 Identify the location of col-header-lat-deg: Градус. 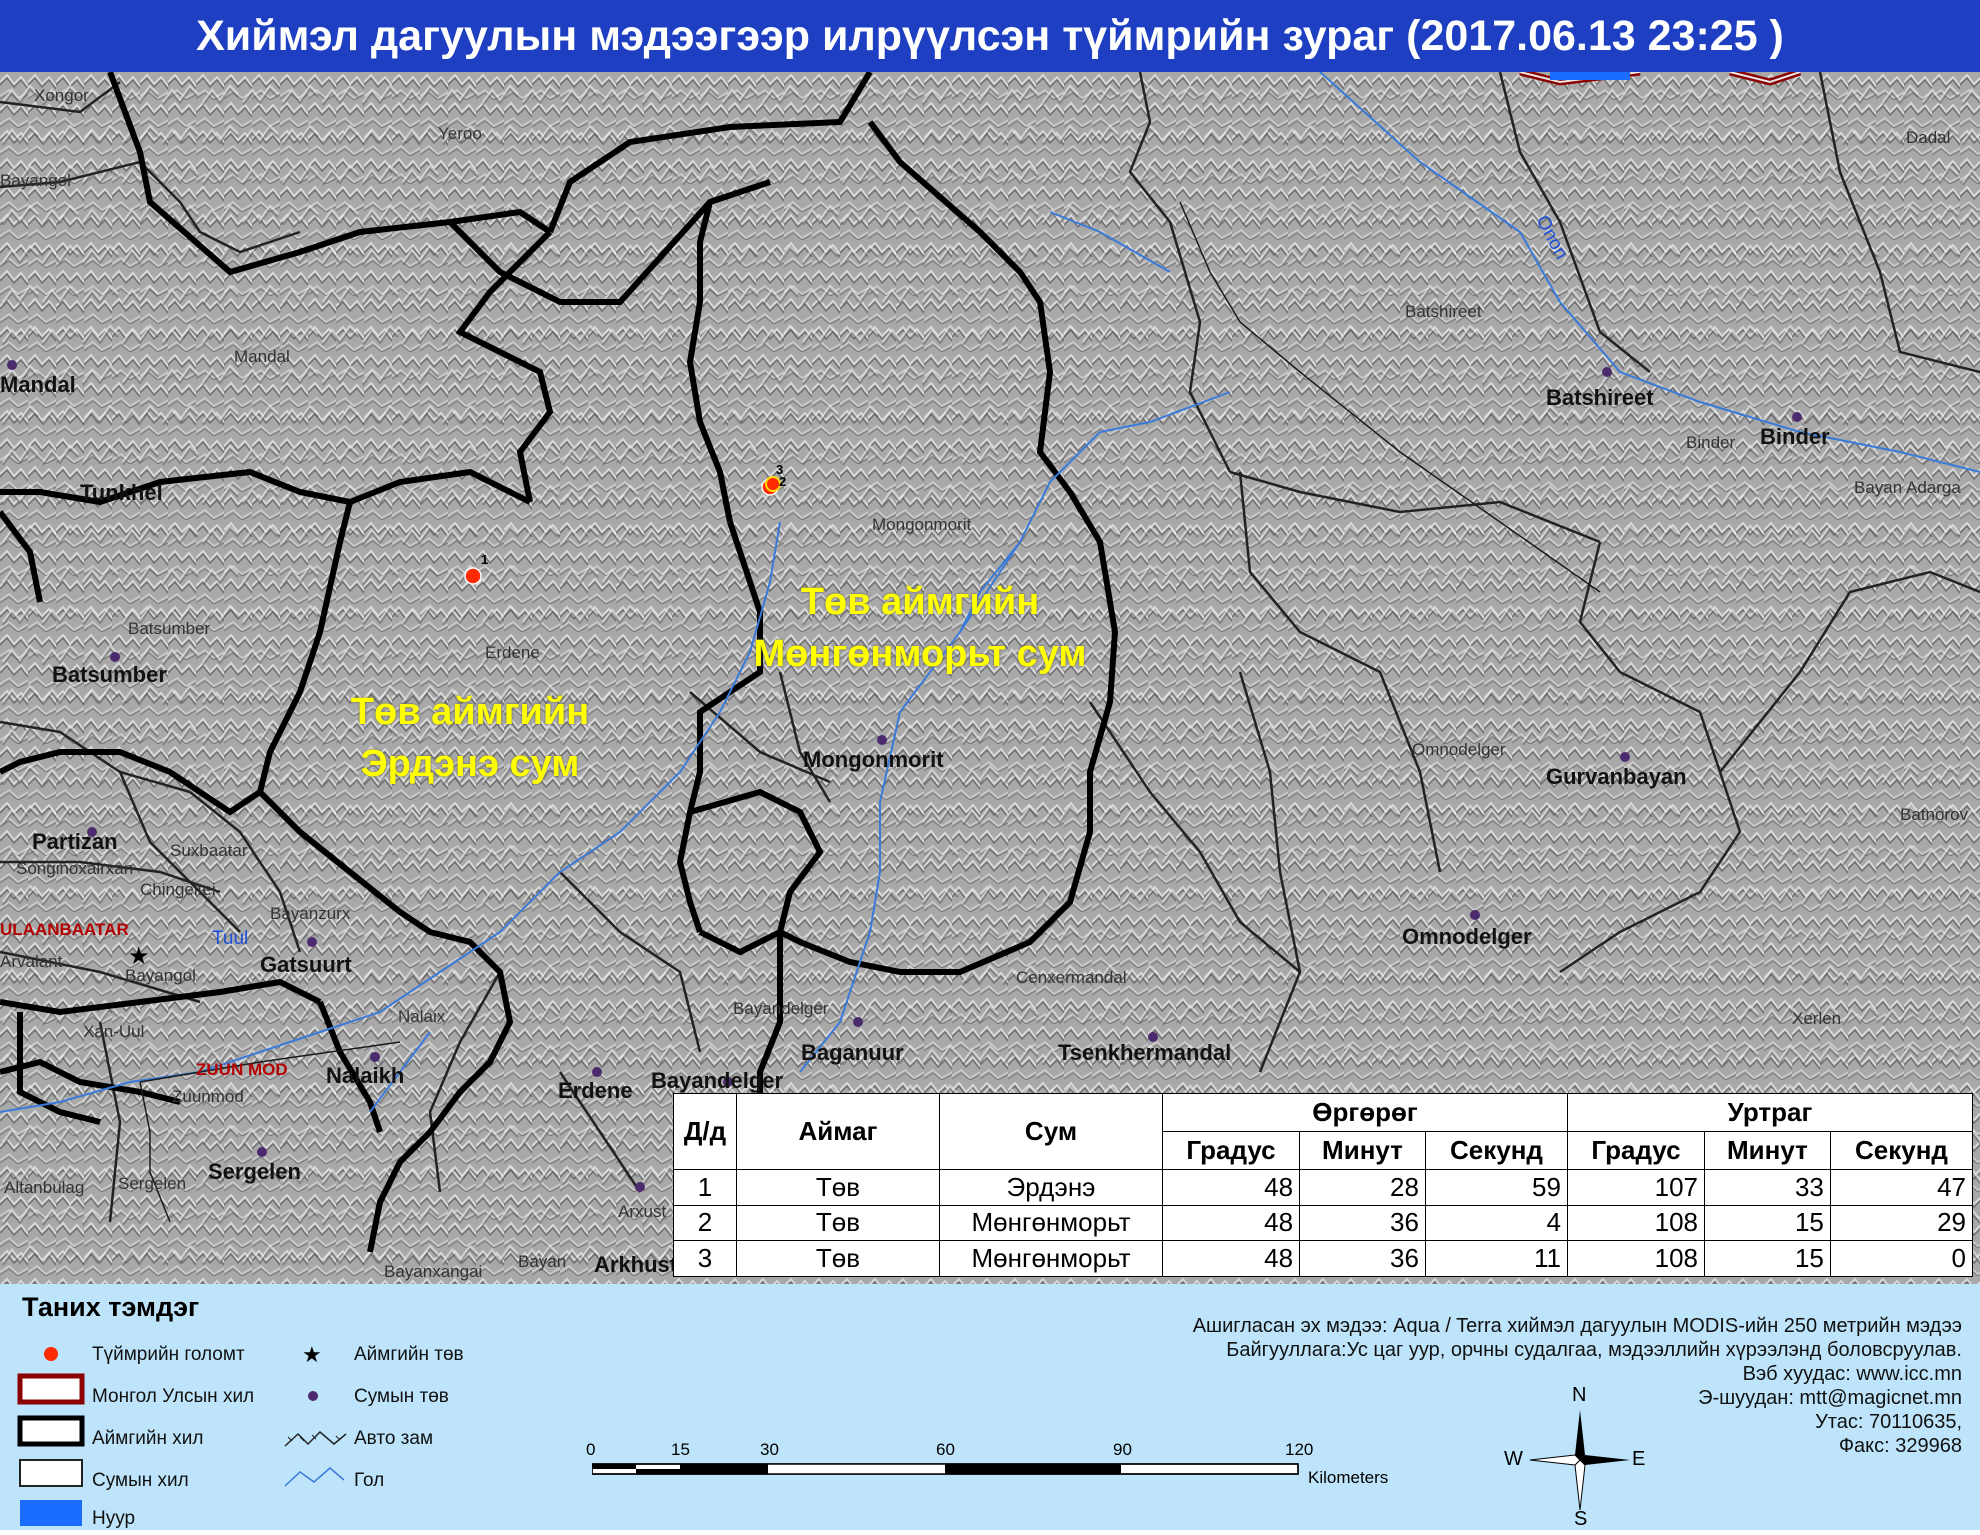
(1231, 1150).